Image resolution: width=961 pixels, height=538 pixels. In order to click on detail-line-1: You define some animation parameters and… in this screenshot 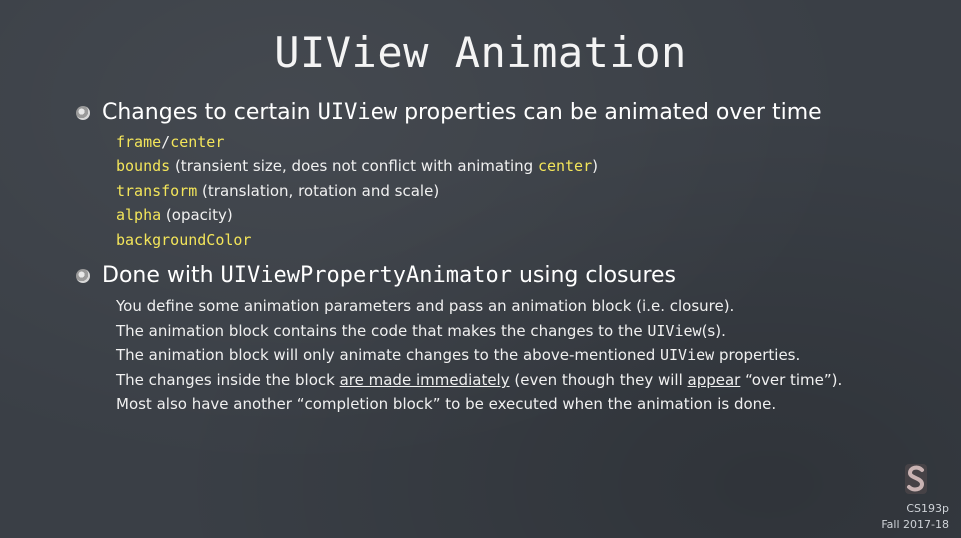, I will do `click(425, 306)`.